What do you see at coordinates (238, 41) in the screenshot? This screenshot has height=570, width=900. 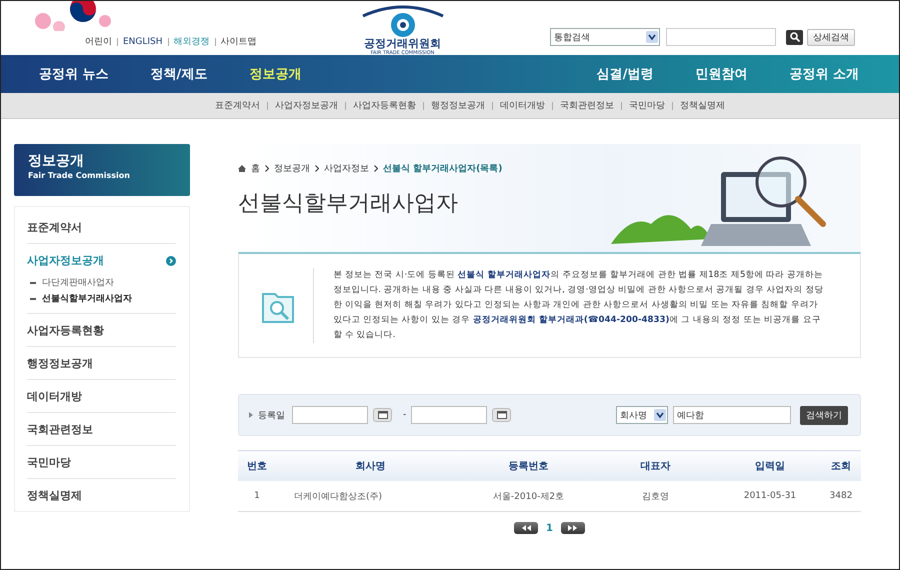 I see `util-link: 사이트맵` at bounding box center [238, 41].